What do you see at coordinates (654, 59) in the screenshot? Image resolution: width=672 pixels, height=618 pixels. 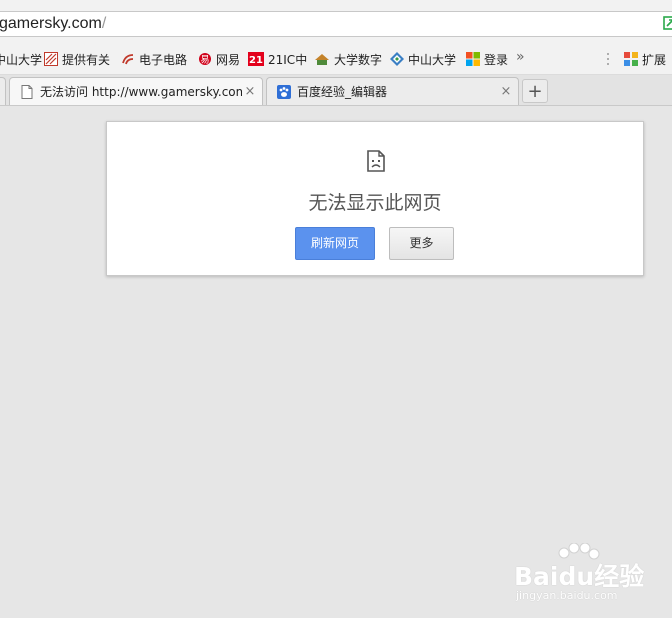 I see `extensions-label: 扩展` at bounding box center [654, 59].